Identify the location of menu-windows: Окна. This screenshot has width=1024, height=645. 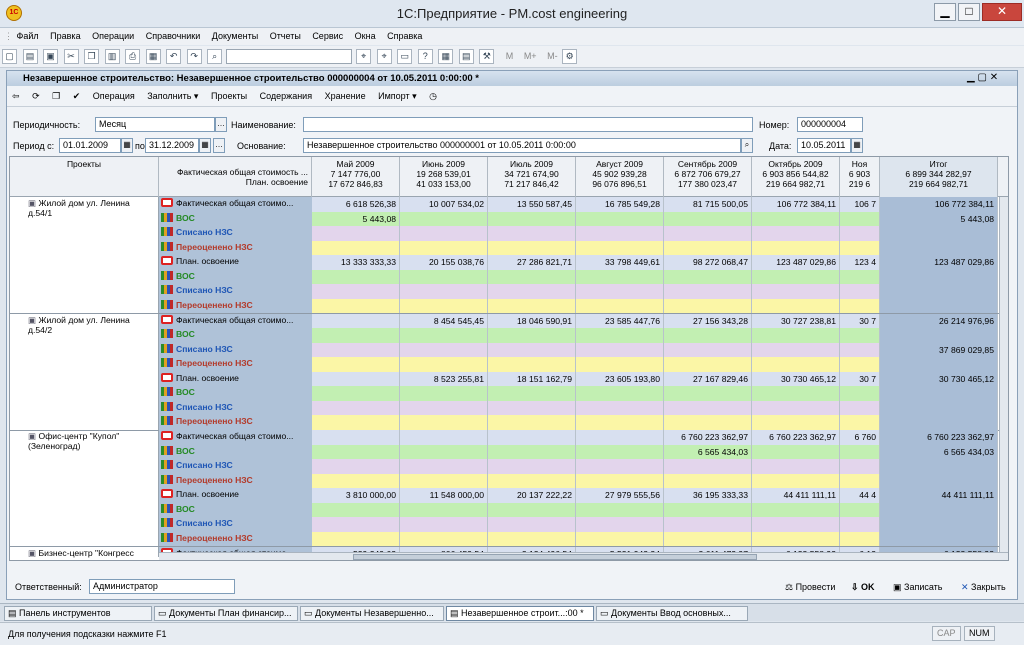
(366, 34).